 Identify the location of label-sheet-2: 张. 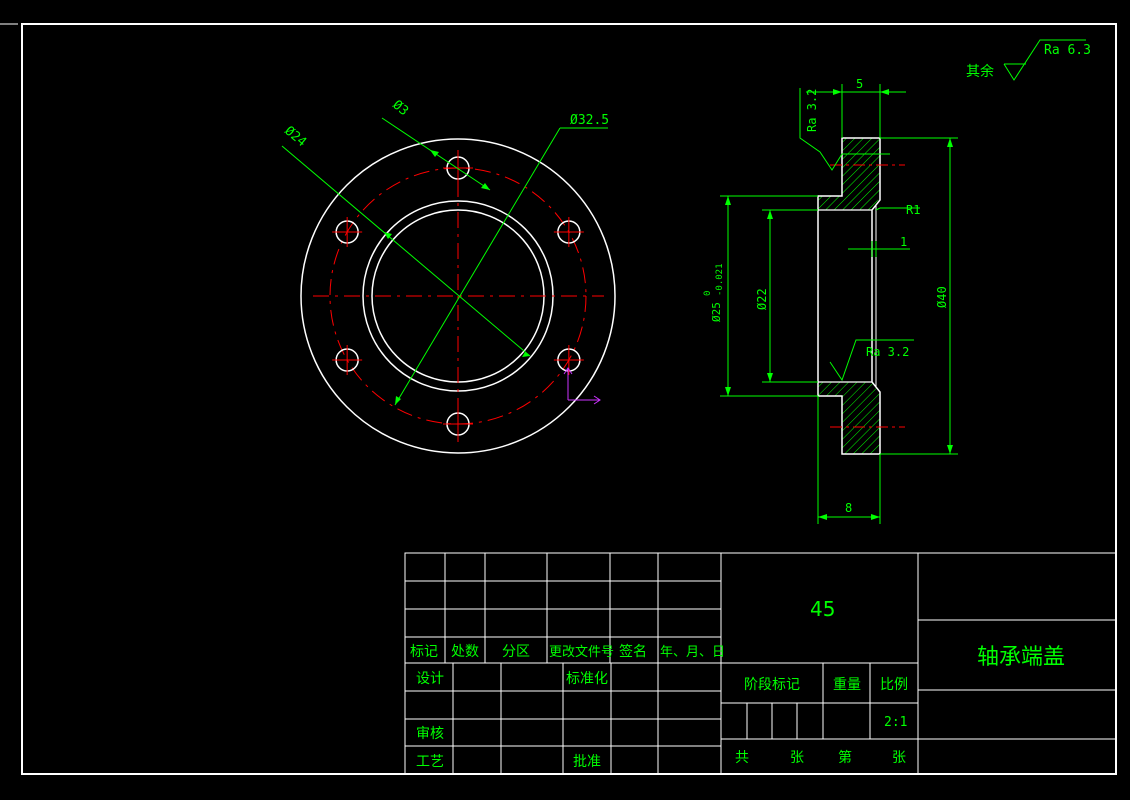
(899, 758).